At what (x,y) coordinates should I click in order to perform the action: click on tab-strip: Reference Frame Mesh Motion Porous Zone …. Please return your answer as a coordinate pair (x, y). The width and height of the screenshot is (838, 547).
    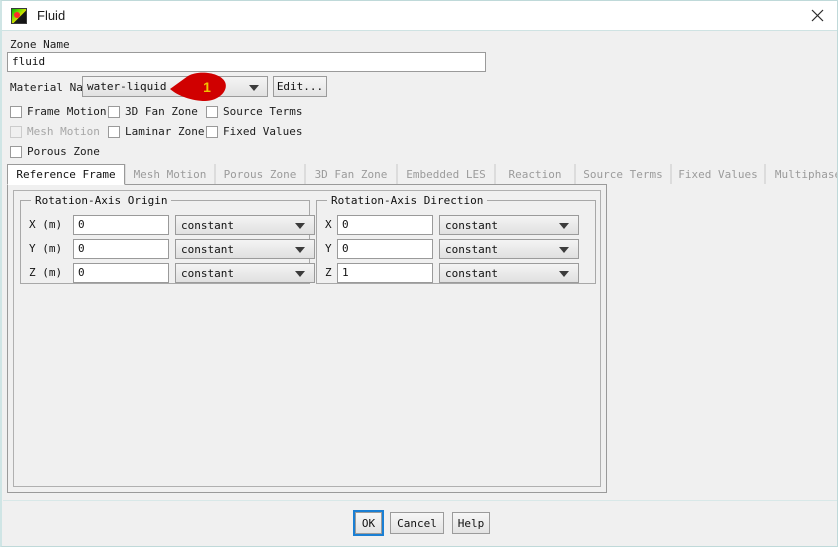
    Looking at the image, I should click on (422, 174).